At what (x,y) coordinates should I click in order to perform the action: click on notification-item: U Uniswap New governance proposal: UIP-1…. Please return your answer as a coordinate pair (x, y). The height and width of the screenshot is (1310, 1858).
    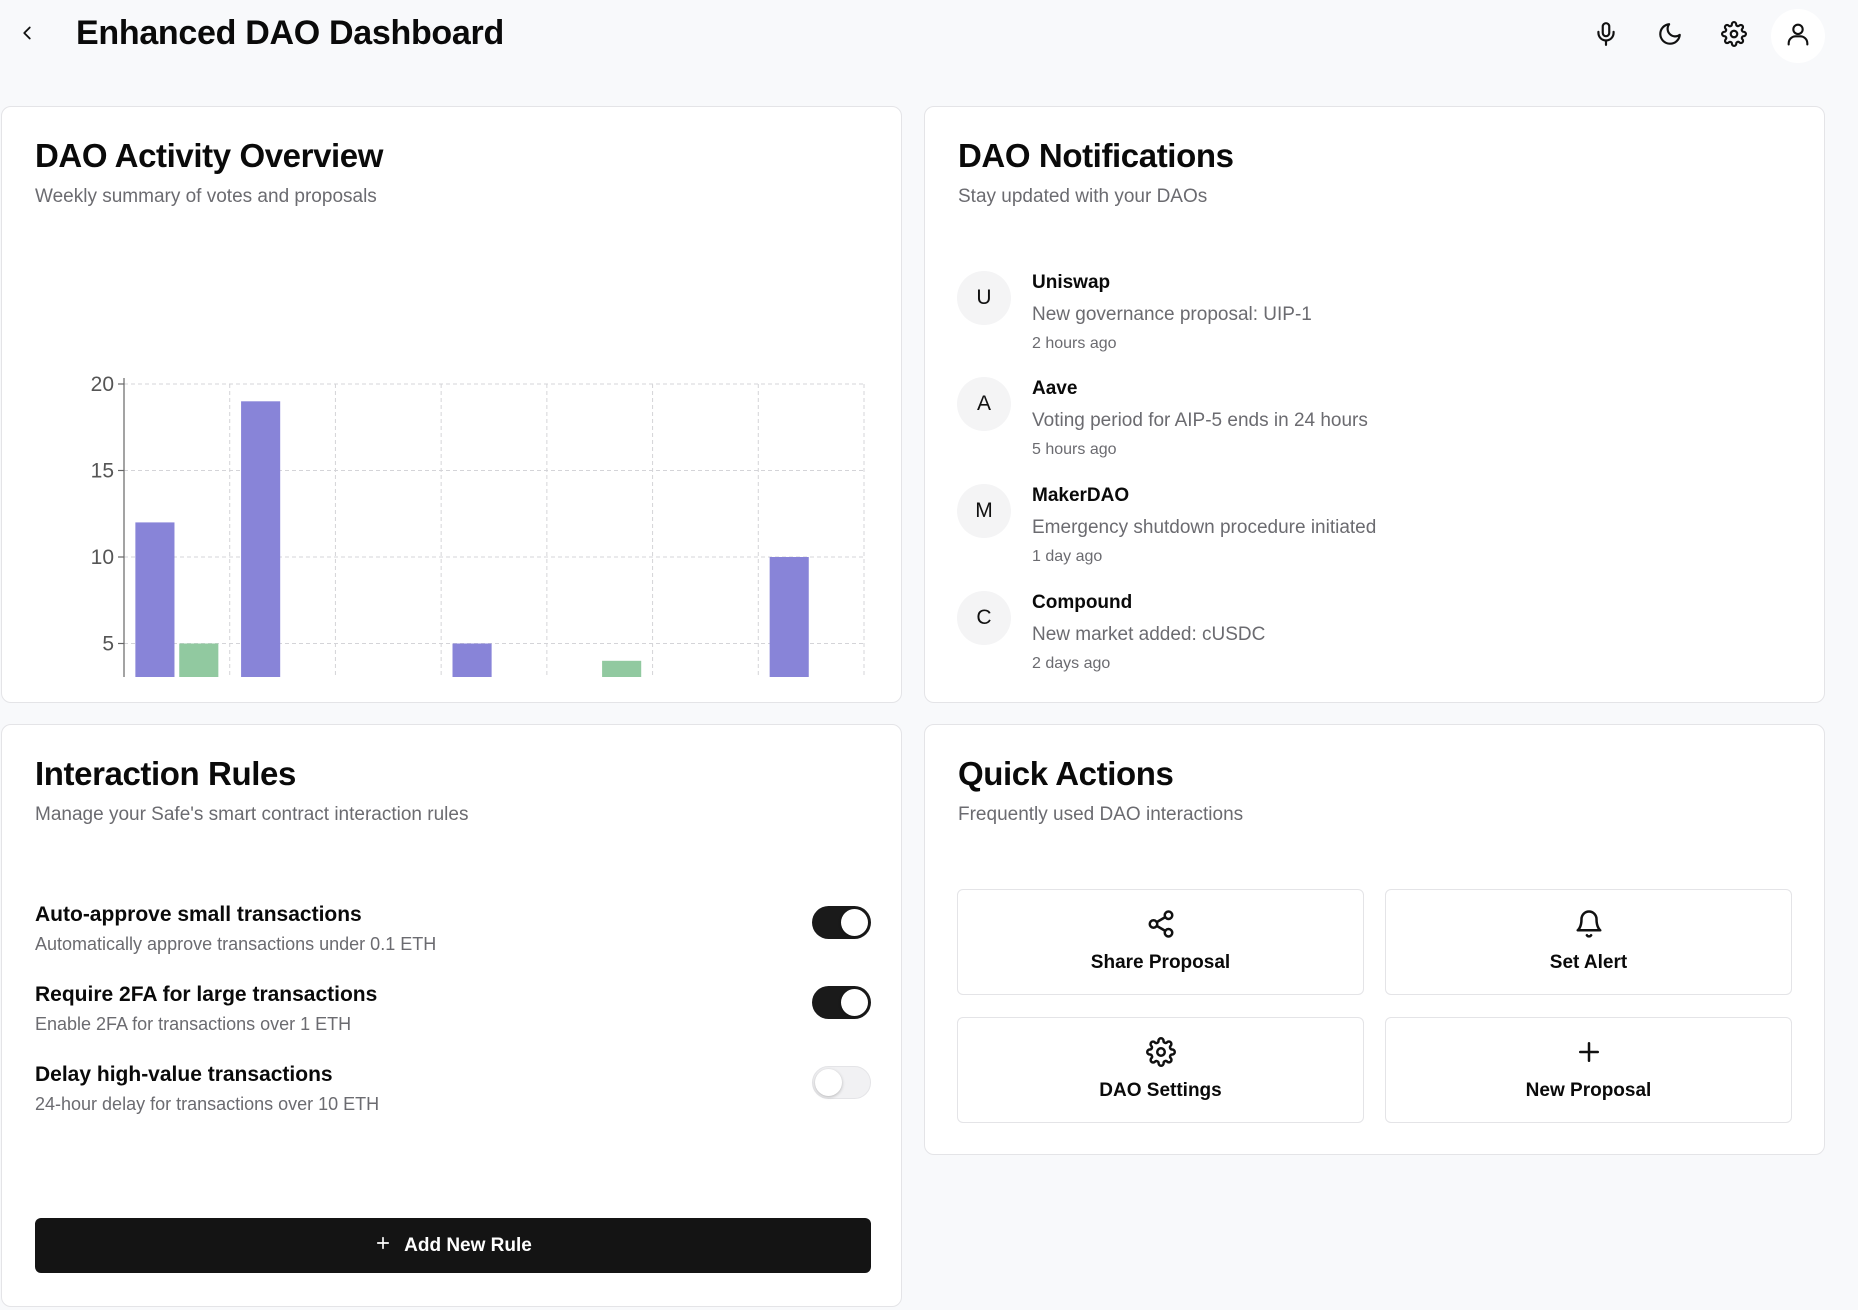
    Looking at the image, I should click on (1367, 321).